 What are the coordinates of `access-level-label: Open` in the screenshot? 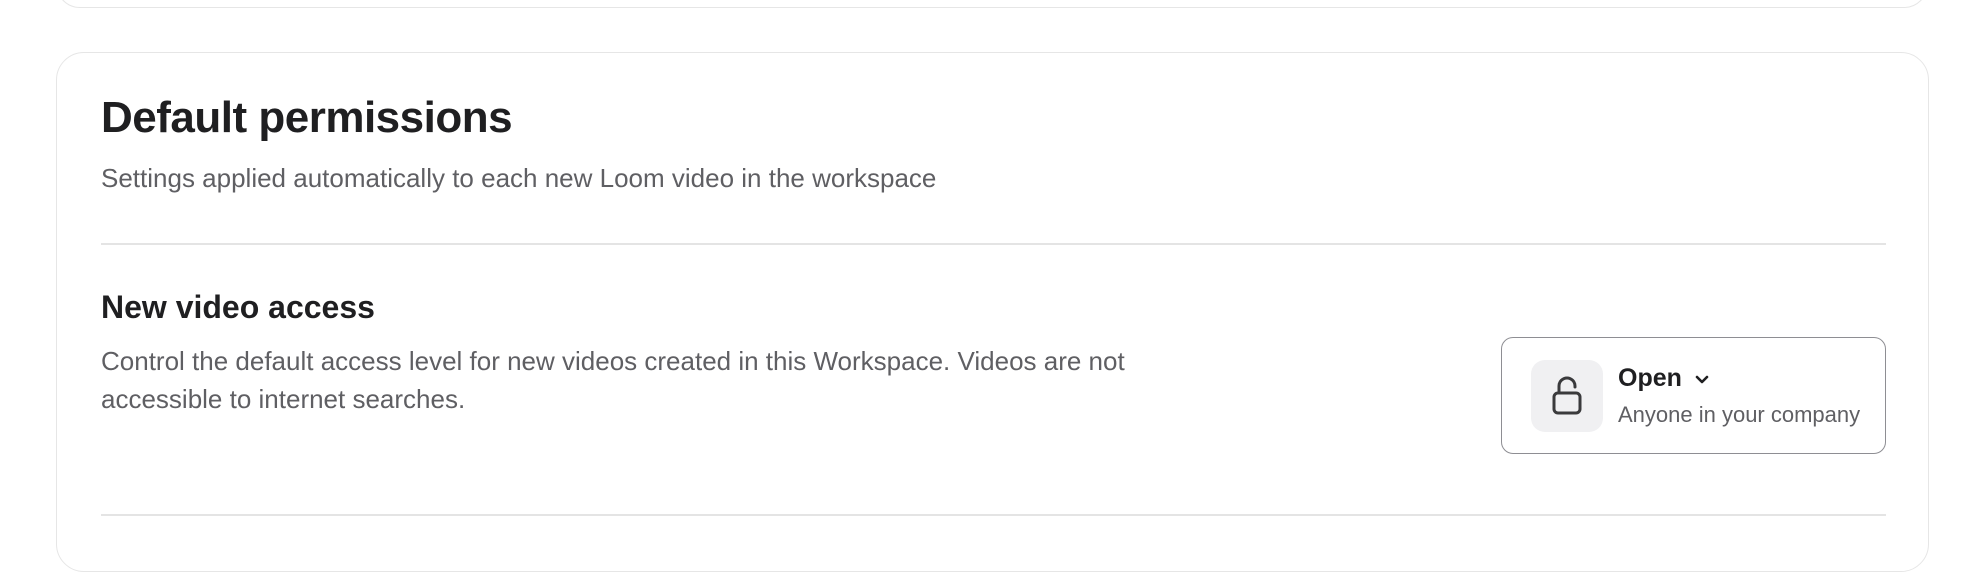 It's located at (1650, 378).